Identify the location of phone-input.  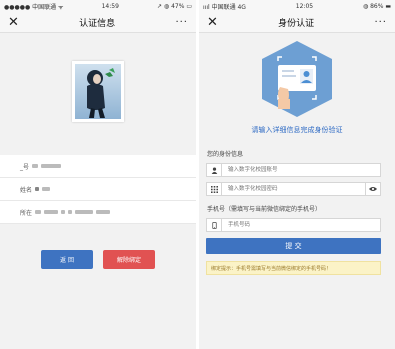
(301, 225).